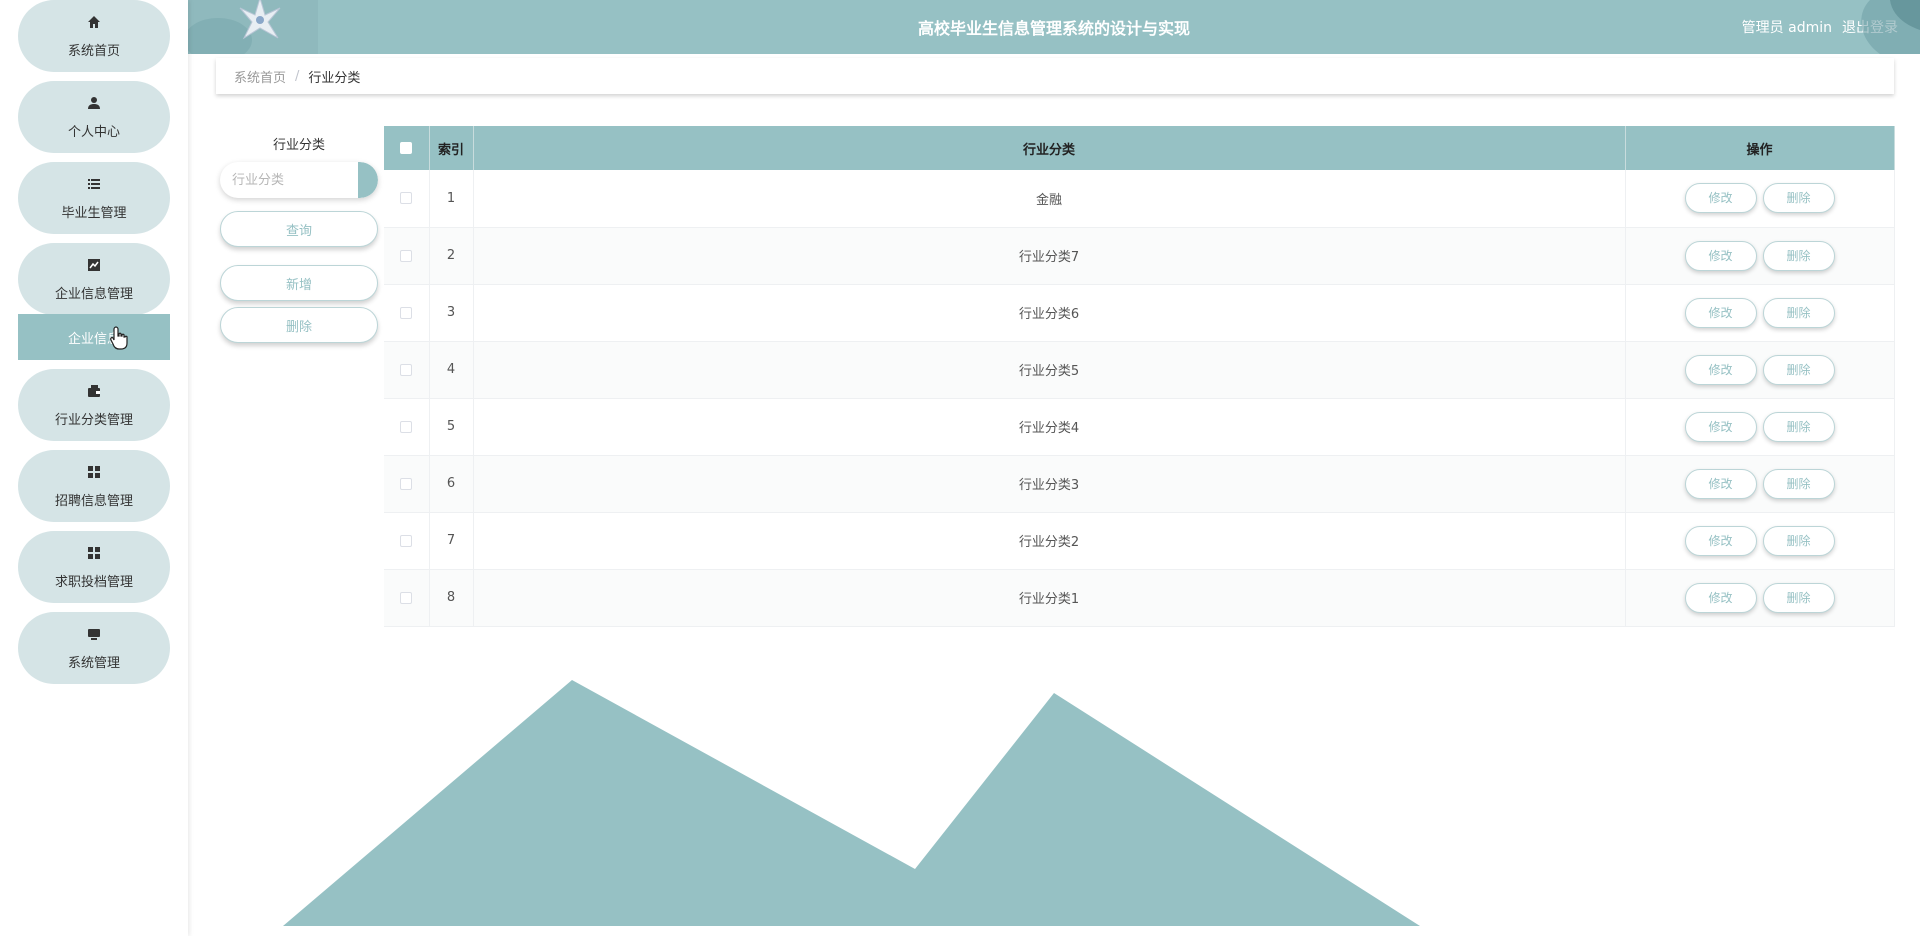 This screenshot has width=1920, height=936. I want to click on row-category: 行业分类5, so click(1049, 370).